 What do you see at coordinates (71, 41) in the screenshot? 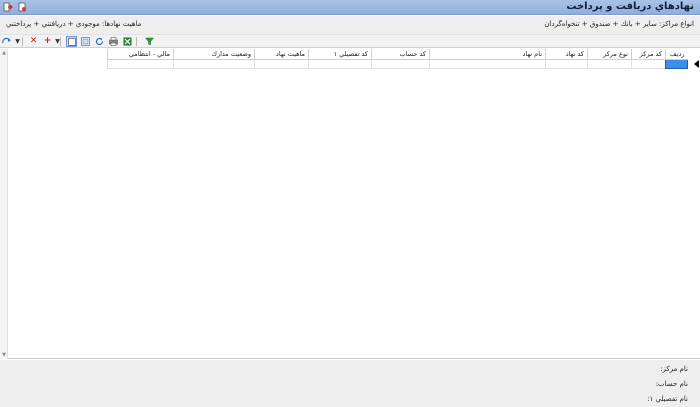
I see `select-icon` at bounding box center [71, 41].